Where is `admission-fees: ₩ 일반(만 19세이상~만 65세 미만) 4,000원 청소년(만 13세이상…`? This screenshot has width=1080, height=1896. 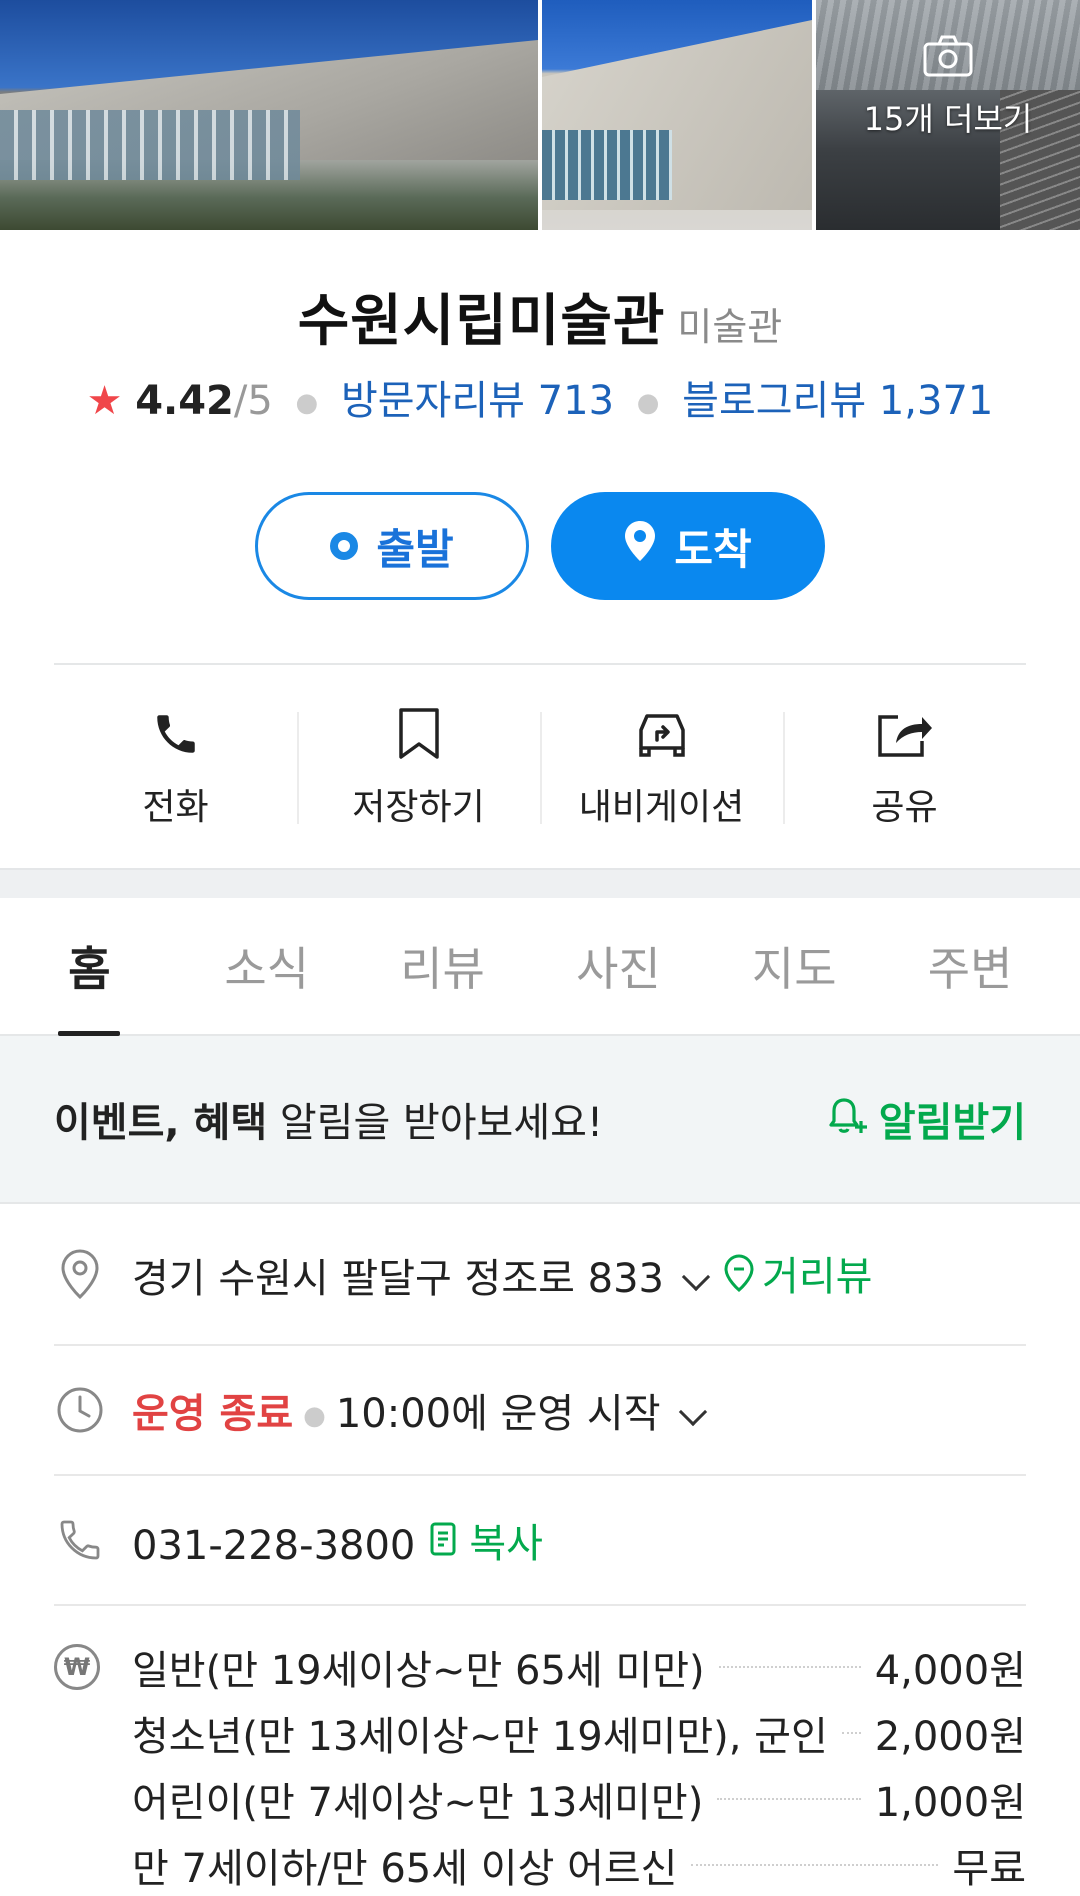 admission-fees: ₩ 일반(만 19세이상~만 65세 미만) 4,000원 청소년(만 13세이상… is located at coordinates (540, 1765).